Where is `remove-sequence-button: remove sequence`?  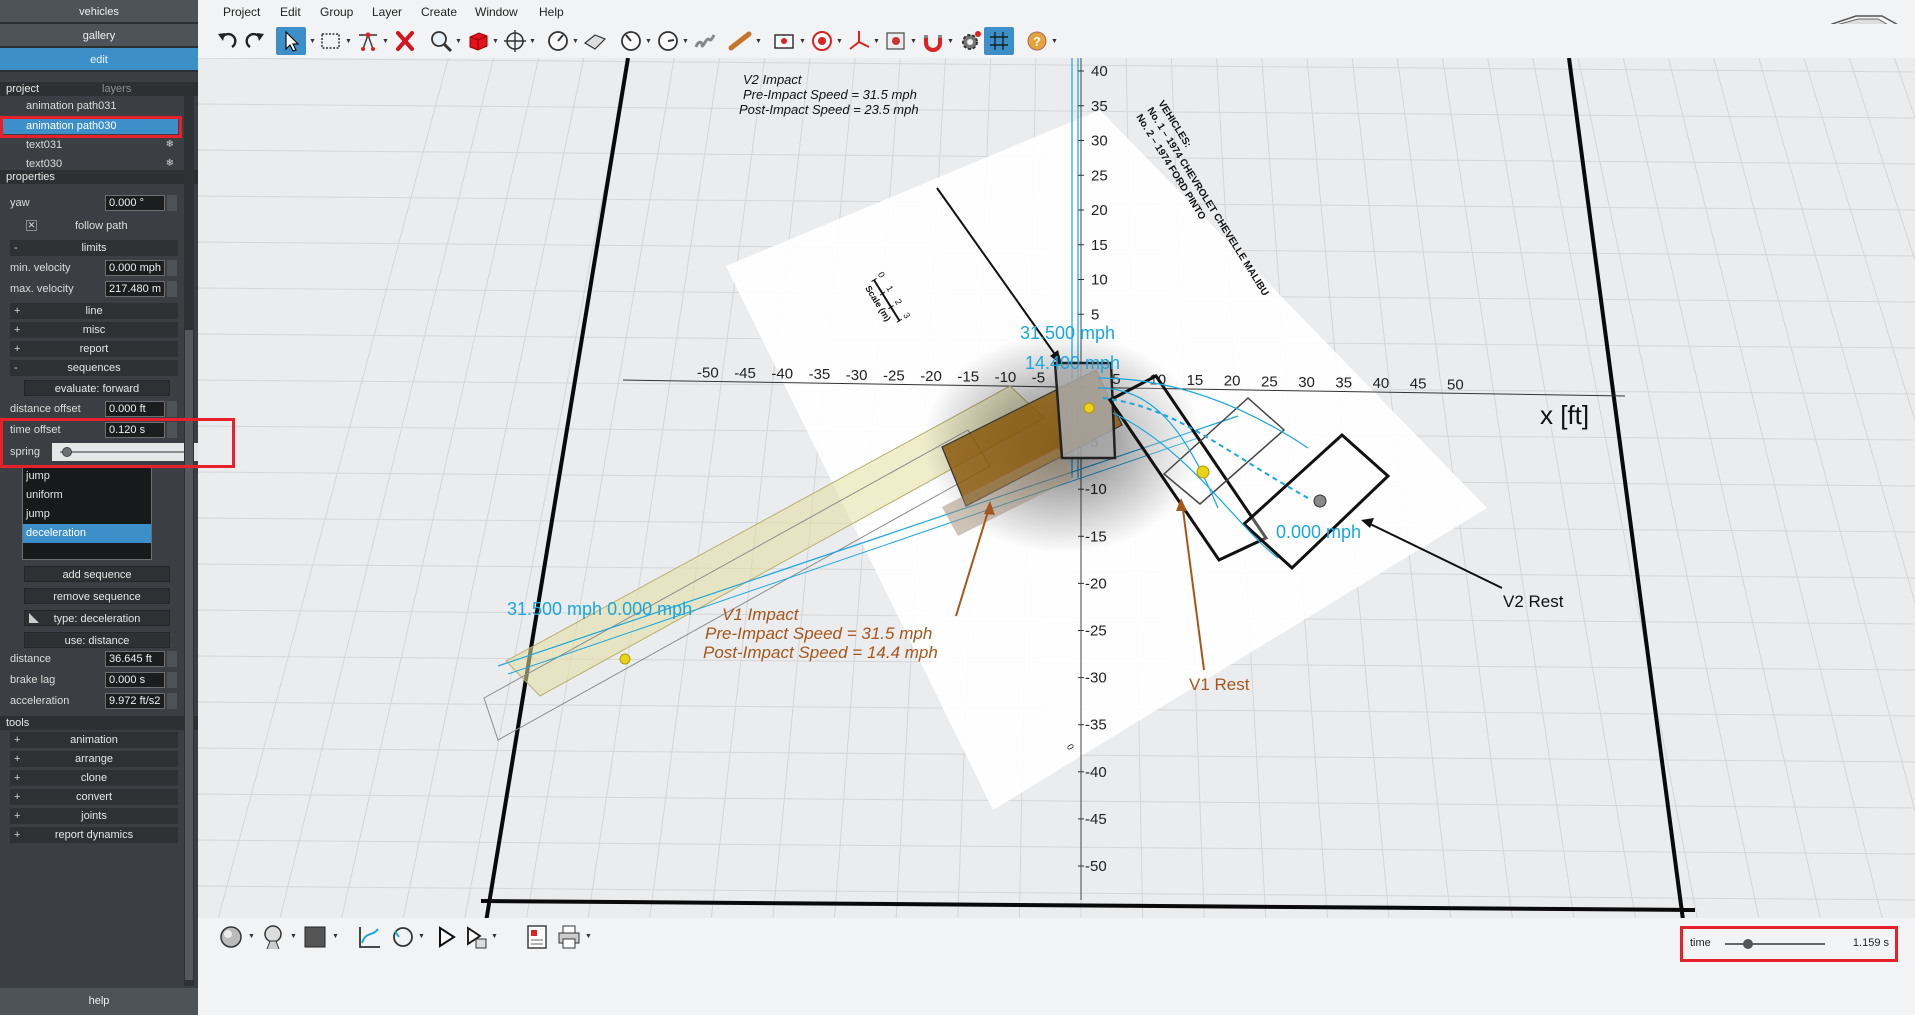 remove-sequence-button: remove sequence is located at coordinates (97, 596).